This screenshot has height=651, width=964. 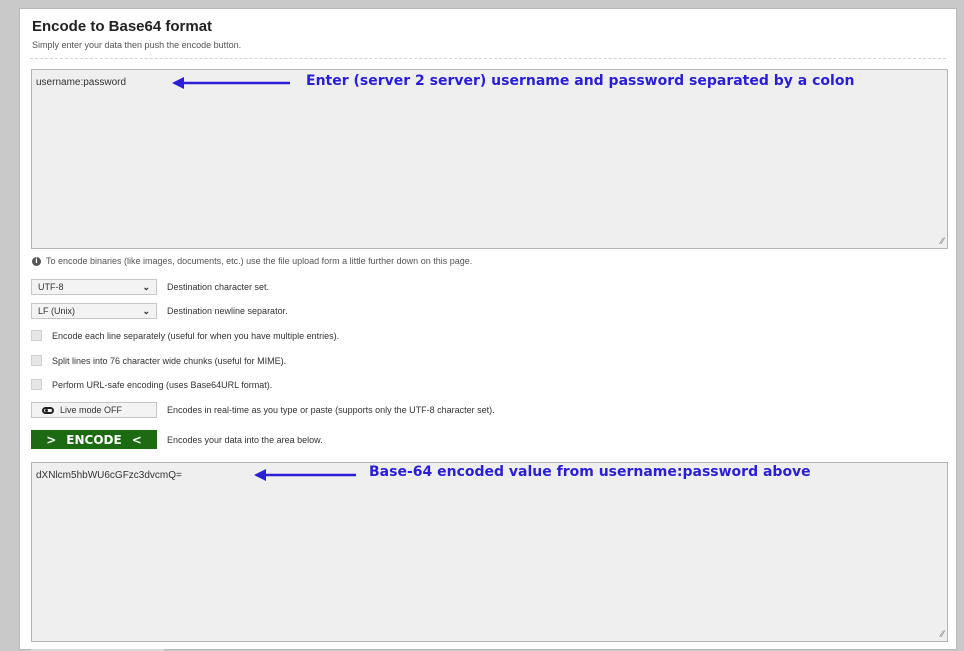 I want to click on header-divider, so click(x=488, y=58).